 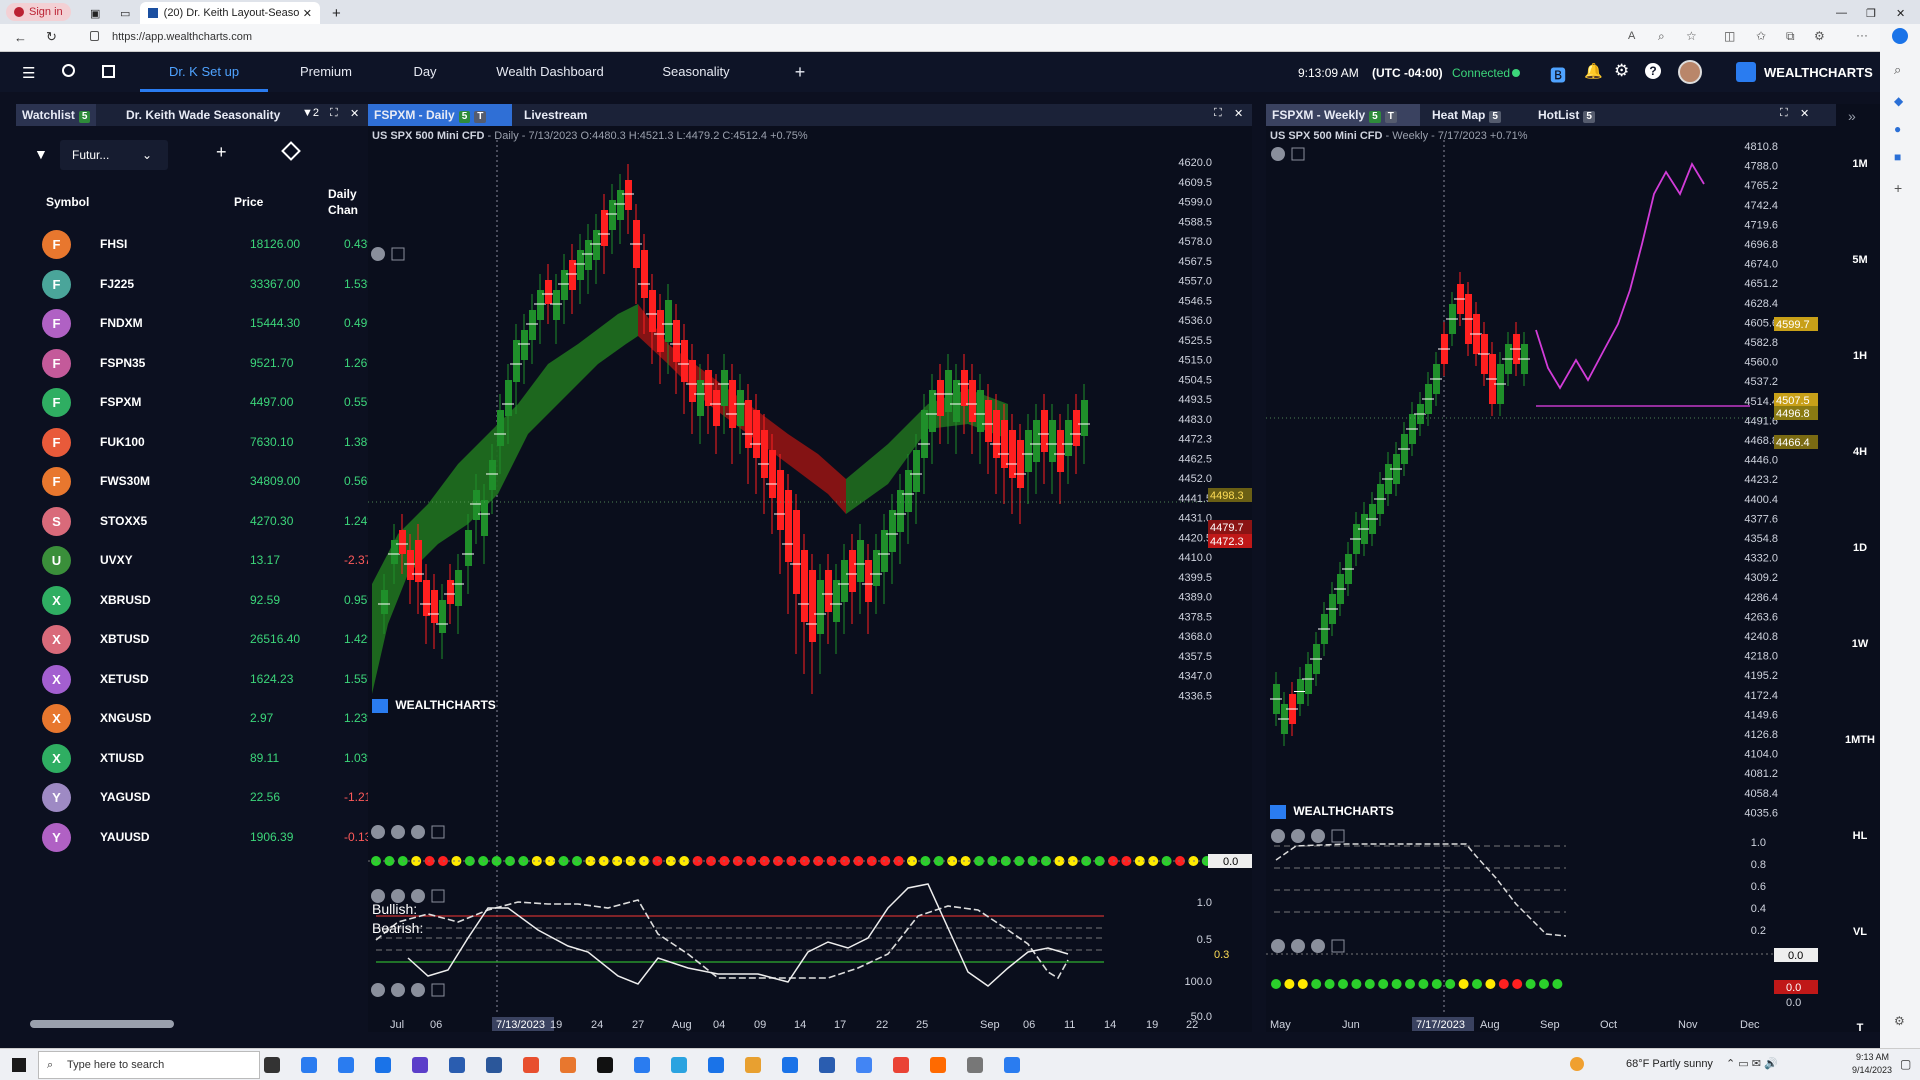 What do you see at coordinates (696, 72) in the screenshot?
I see `nav-seasonality: Seasonality` at bounding box center [696, 72].